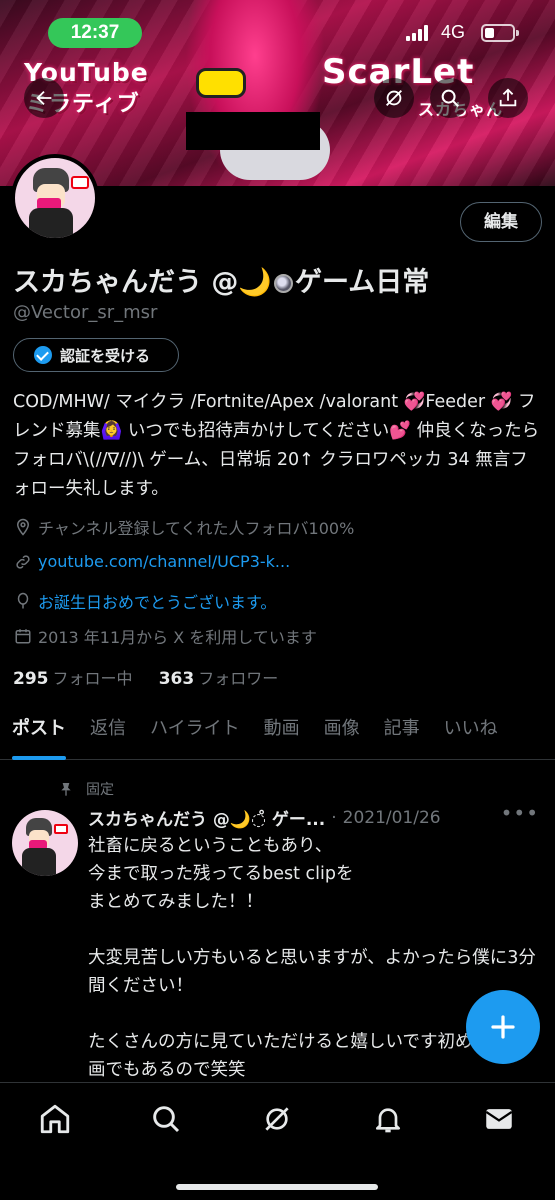 Image resolution: width=555 pixels, height=1200 pixels. Describe the element at coordinates (39, 728) in the screenshot. I see `tab-posts-label: ポスト` at that location.